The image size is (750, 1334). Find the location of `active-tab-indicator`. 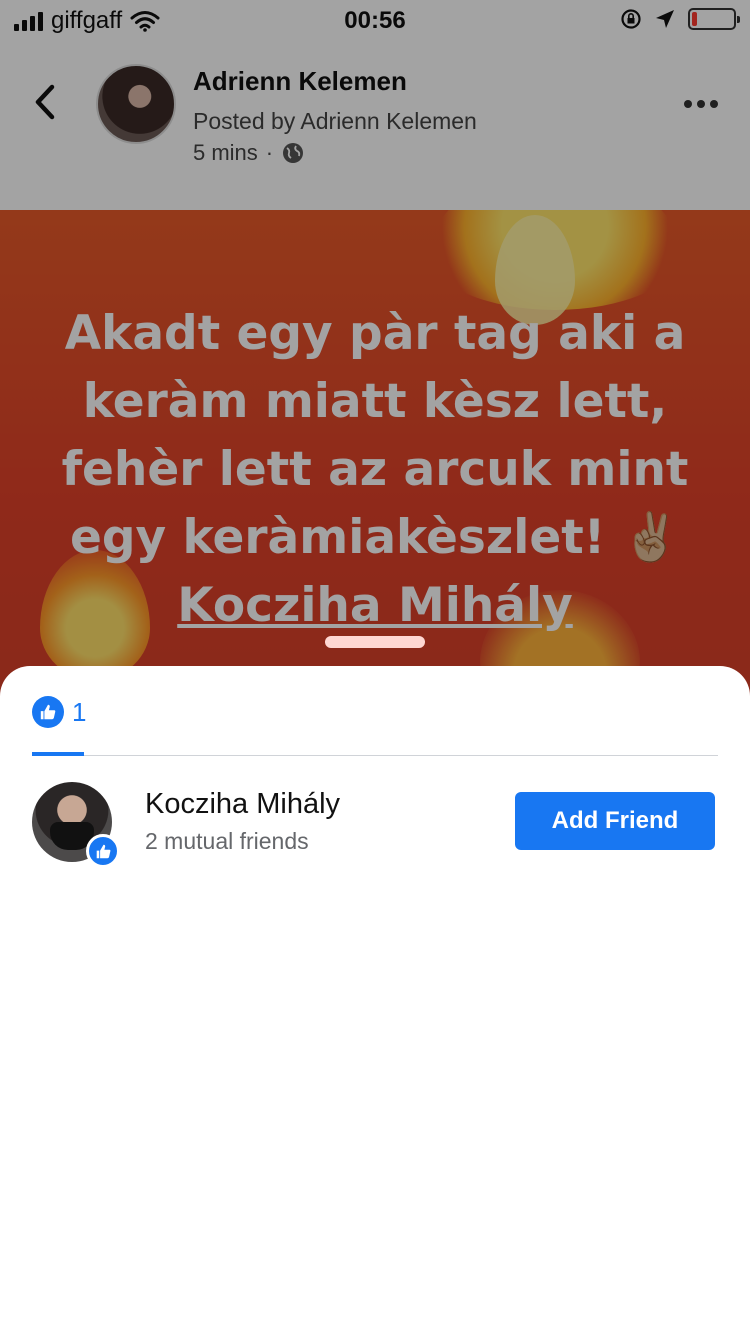

active-tab-indicator is located at coordinates (58, 754).